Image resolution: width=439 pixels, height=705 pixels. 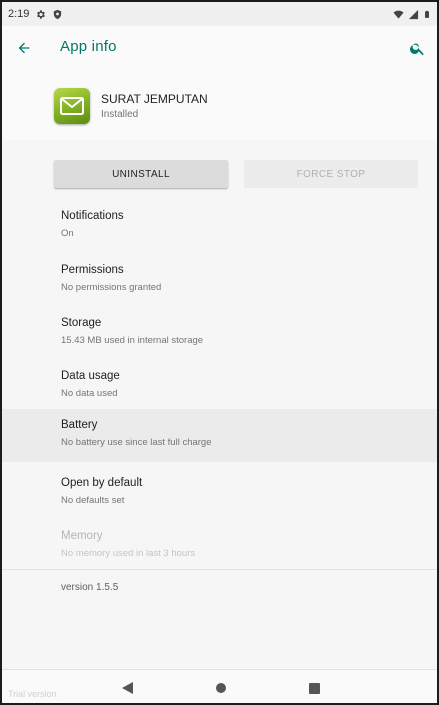 I want to click on navigation-bar: Trial version, so click(x=219, y=686).